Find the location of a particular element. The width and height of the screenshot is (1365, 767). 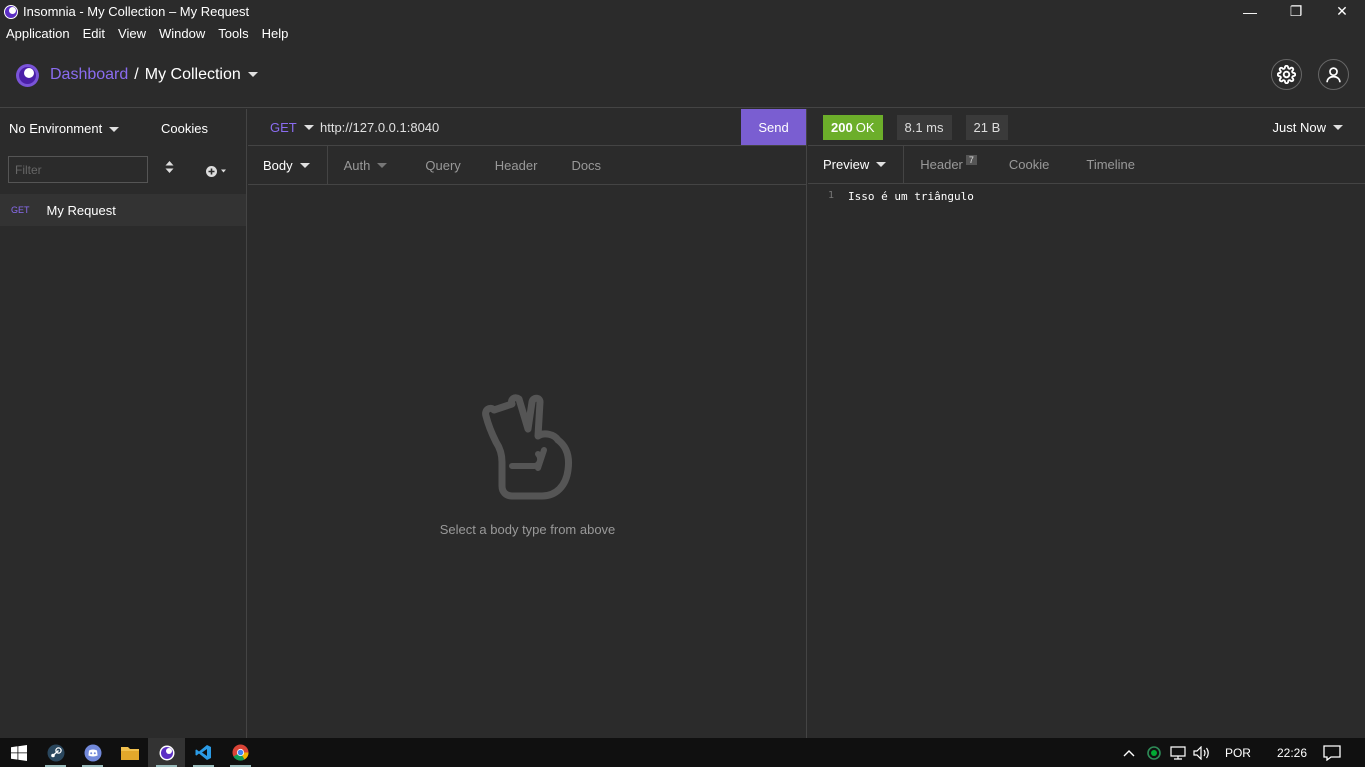

menu-window: Window is located at coordinates (182, 33).